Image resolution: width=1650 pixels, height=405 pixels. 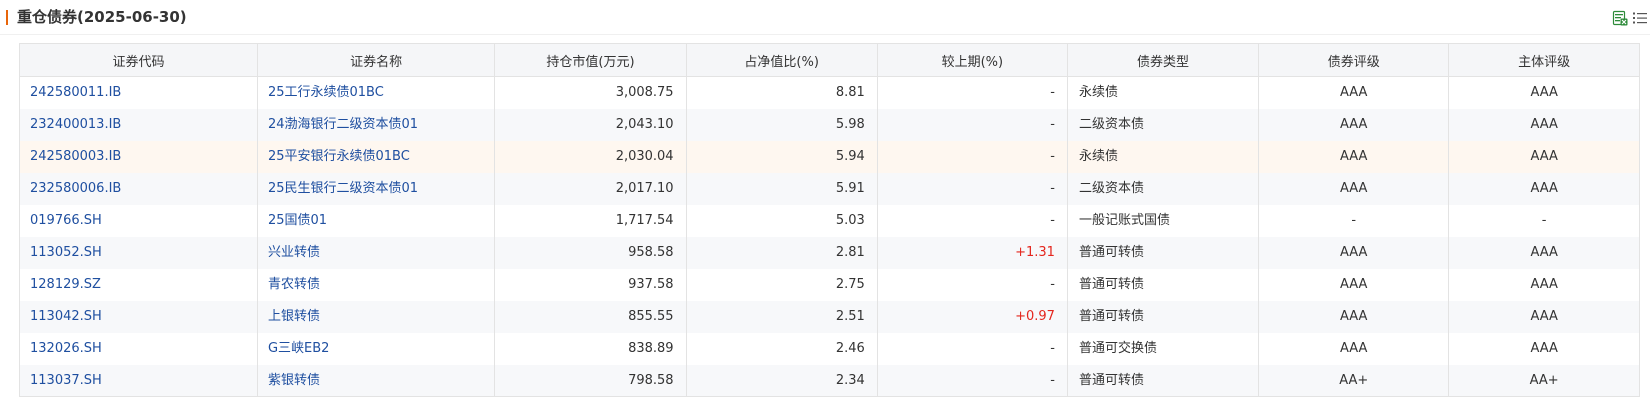 I want to click on issuer-rating-cell: -, so click(x=1543, y=221).